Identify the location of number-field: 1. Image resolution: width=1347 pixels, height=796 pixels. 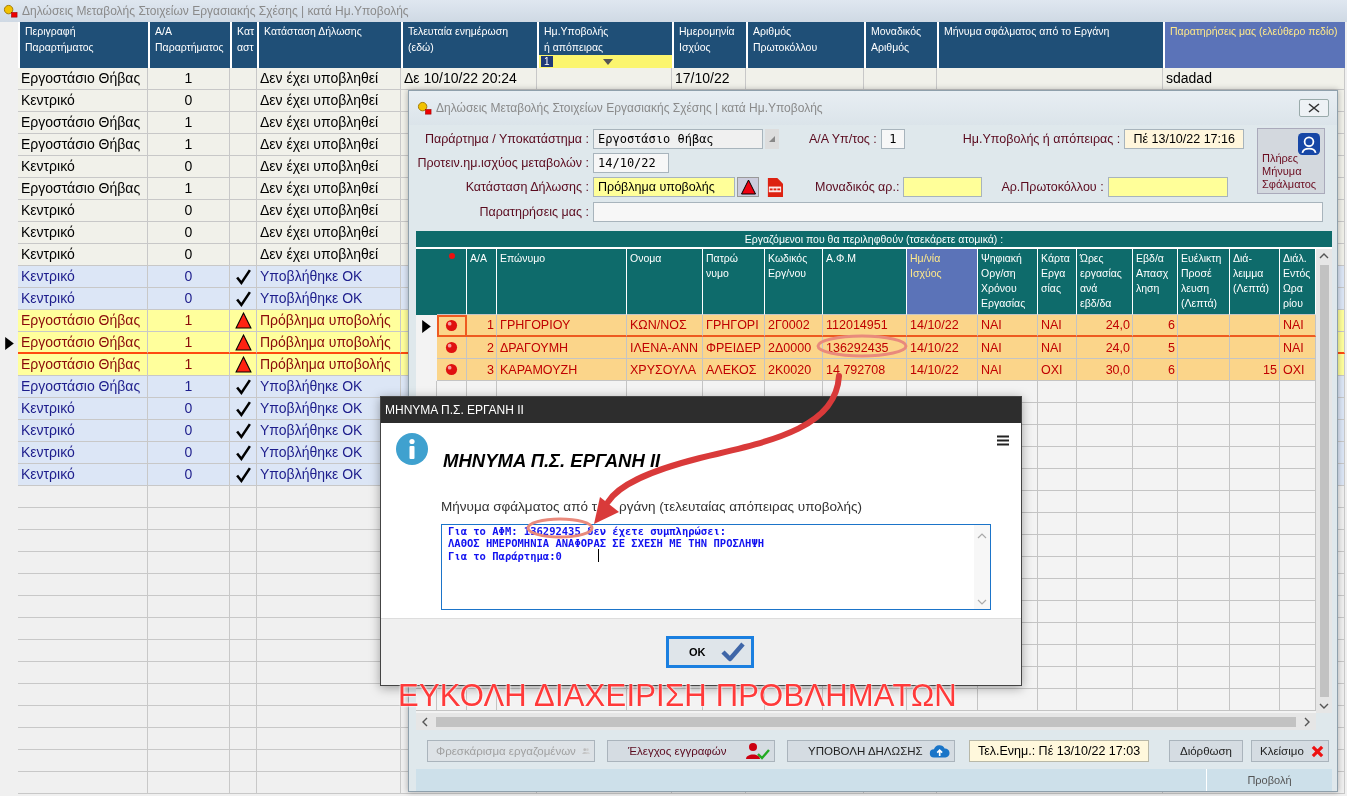
(892, 139).